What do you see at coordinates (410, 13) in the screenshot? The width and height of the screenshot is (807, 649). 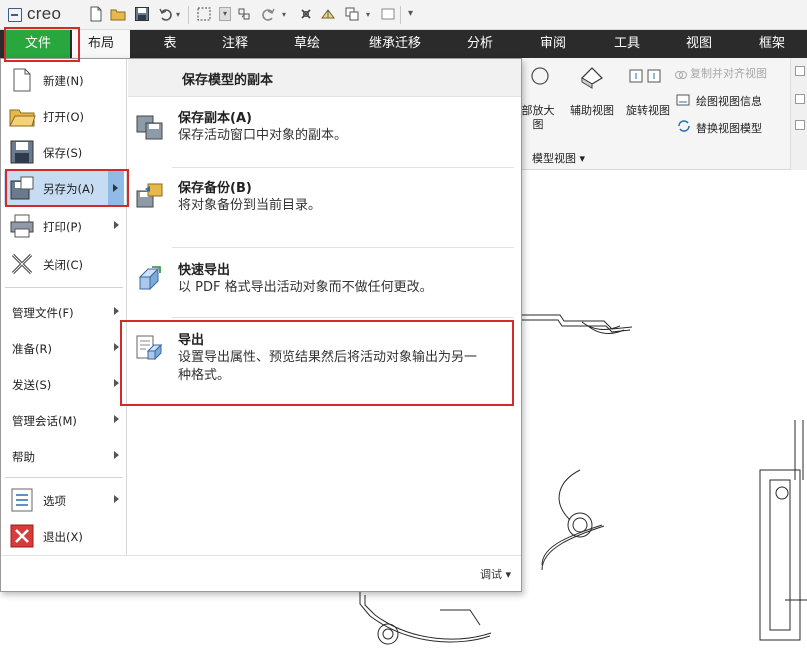 I see `customize-toolbar-icon: ▾` at bounding box center [410, 13].